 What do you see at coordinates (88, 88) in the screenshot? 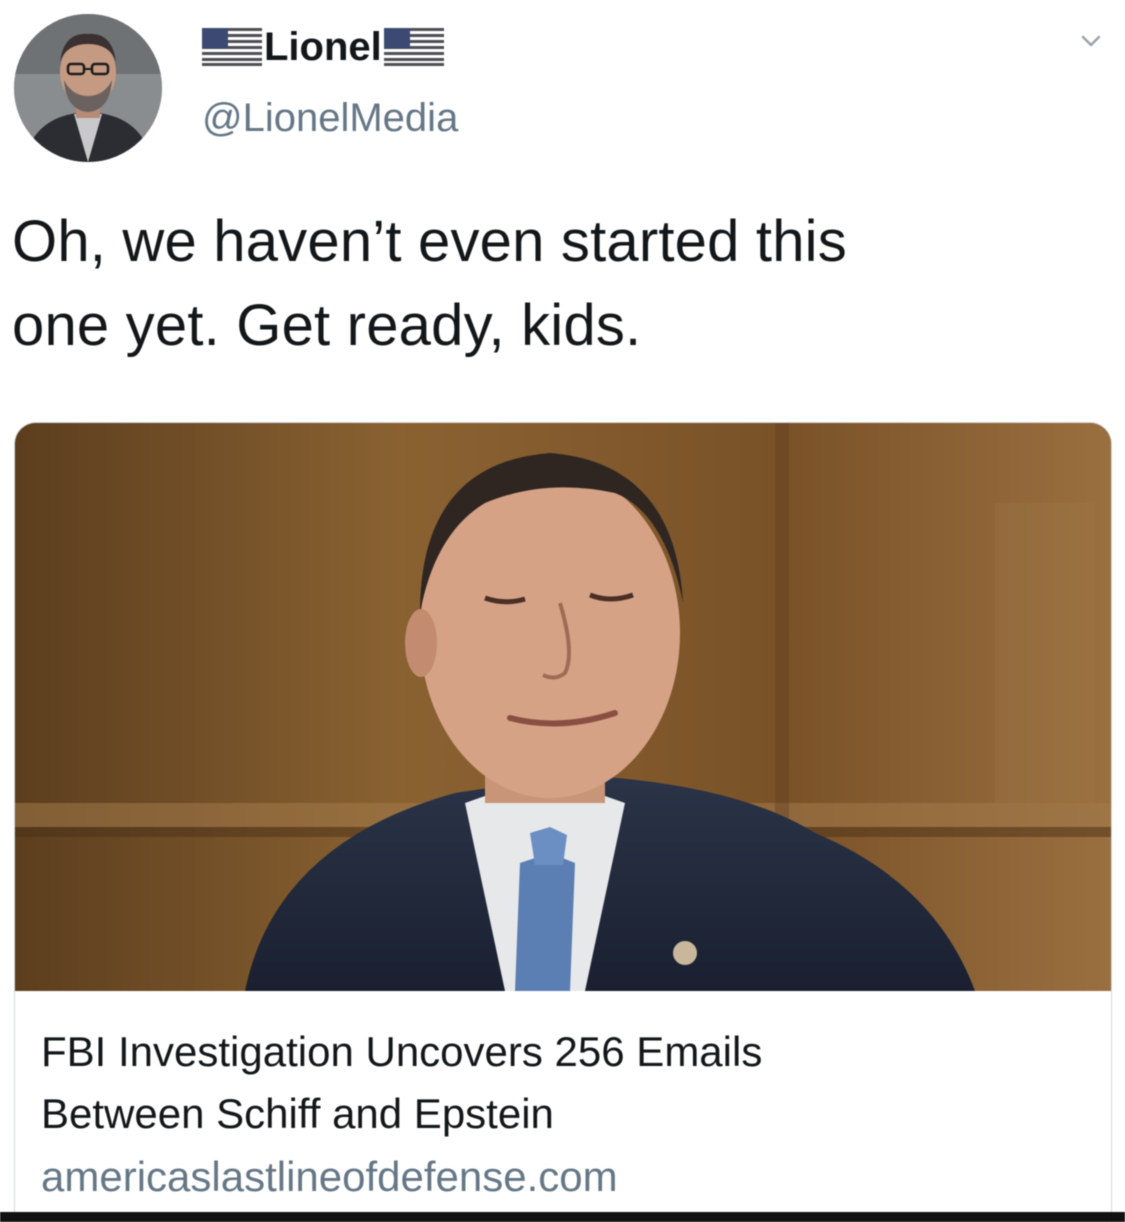
I see `avatar` at bounding box center [88, 88].